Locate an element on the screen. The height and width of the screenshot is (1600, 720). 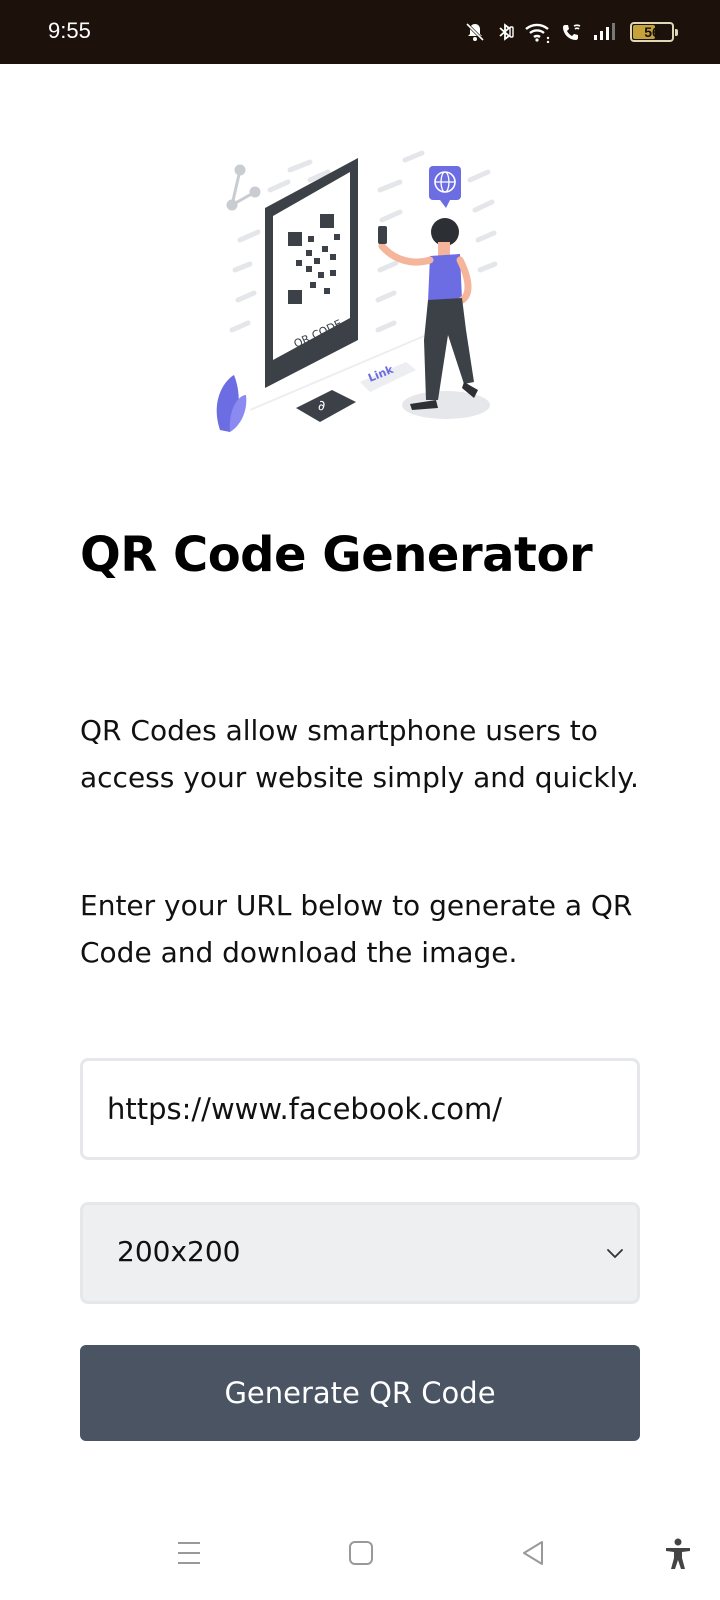
chevron-down-icon is located at coordinates (615, 1254).